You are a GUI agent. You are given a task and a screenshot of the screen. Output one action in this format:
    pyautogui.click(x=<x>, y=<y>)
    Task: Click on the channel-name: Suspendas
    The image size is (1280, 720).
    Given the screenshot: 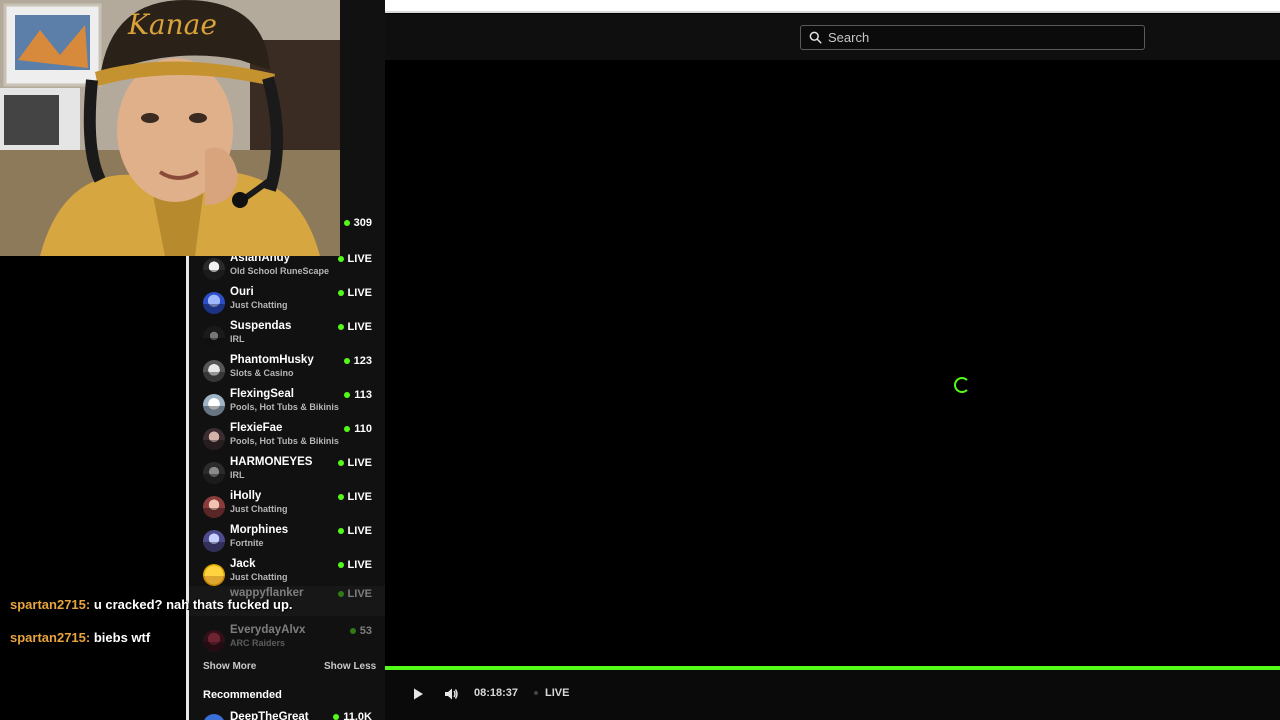 What is the action you would take?
    pyautogui.click(x=261, y=326)
    